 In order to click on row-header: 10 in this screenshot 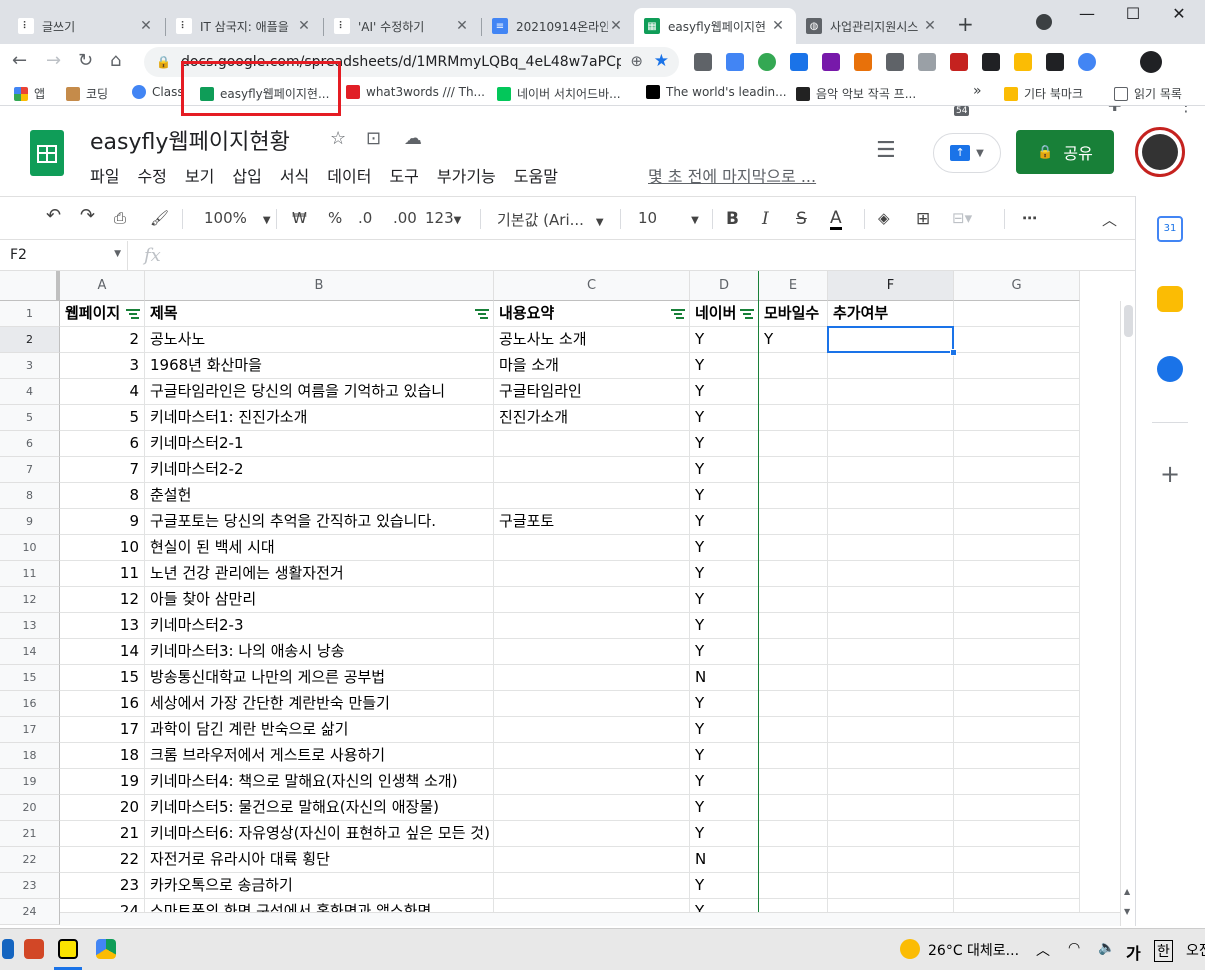, I will do `click(30, 548)`.